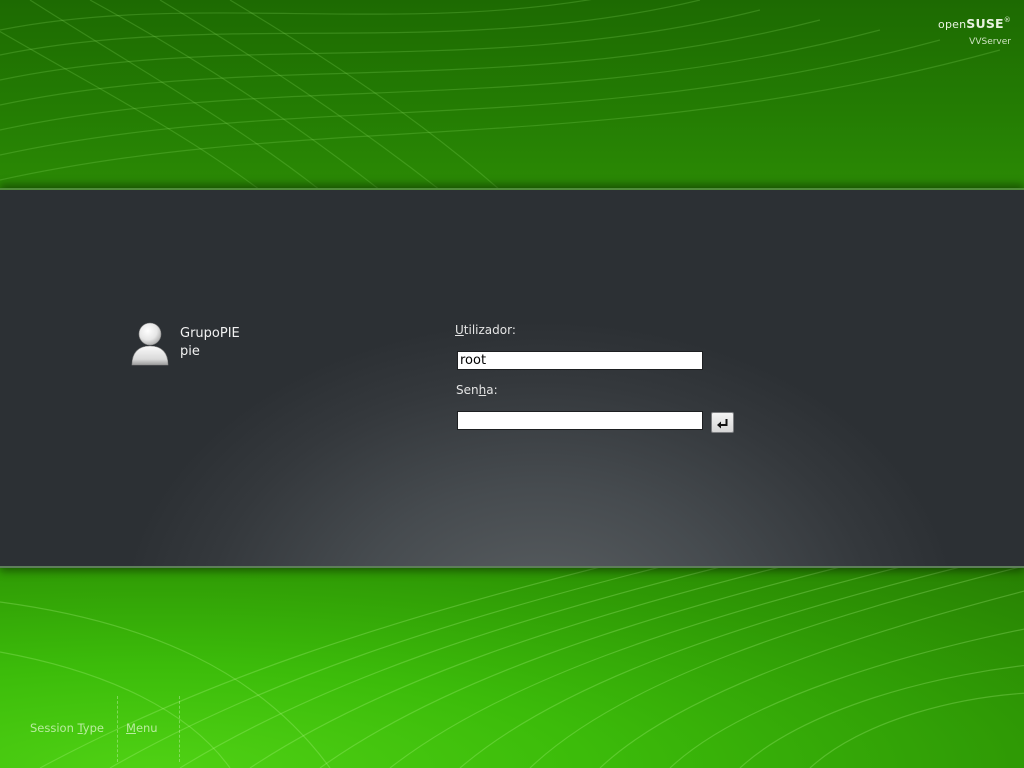 The width and height of the screenshot is (1024, 768). What do you see at coordinates (467, 390) in the screenshot?
I see `password-label-pre: Sen` at bounding box center [467, 390].